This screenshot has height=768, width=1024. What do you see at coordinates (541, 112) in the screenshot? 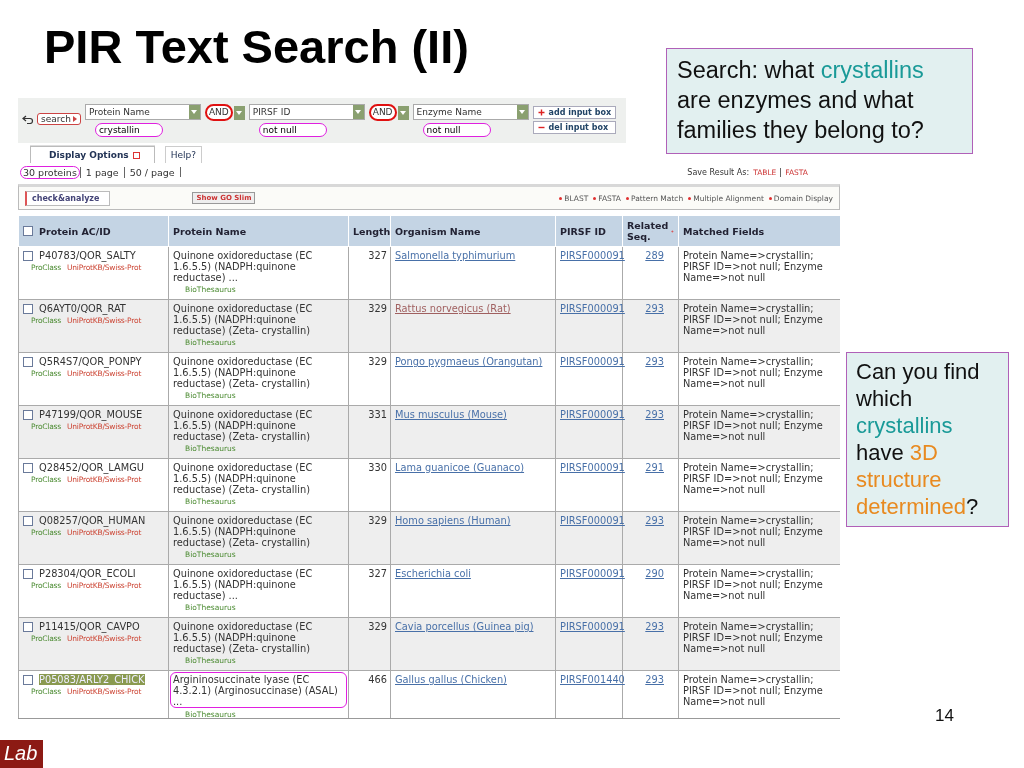
I see `plus-icon` at bounding box center [541, 112].